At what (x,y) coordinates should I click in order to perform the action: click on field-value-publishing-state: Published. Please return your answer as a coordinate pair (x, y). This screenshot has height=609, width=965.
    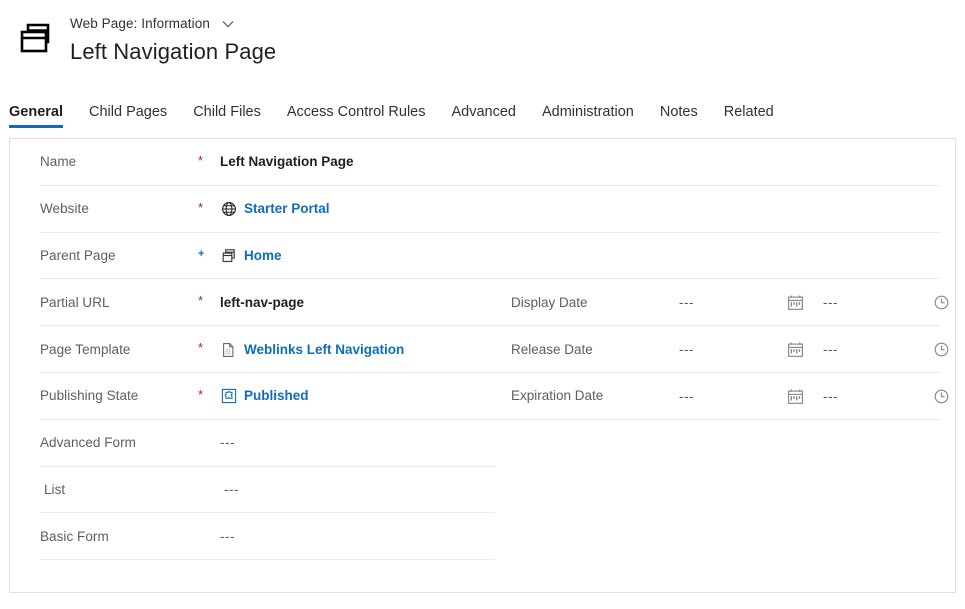
    Looking at the image, I should click on (360, 396).